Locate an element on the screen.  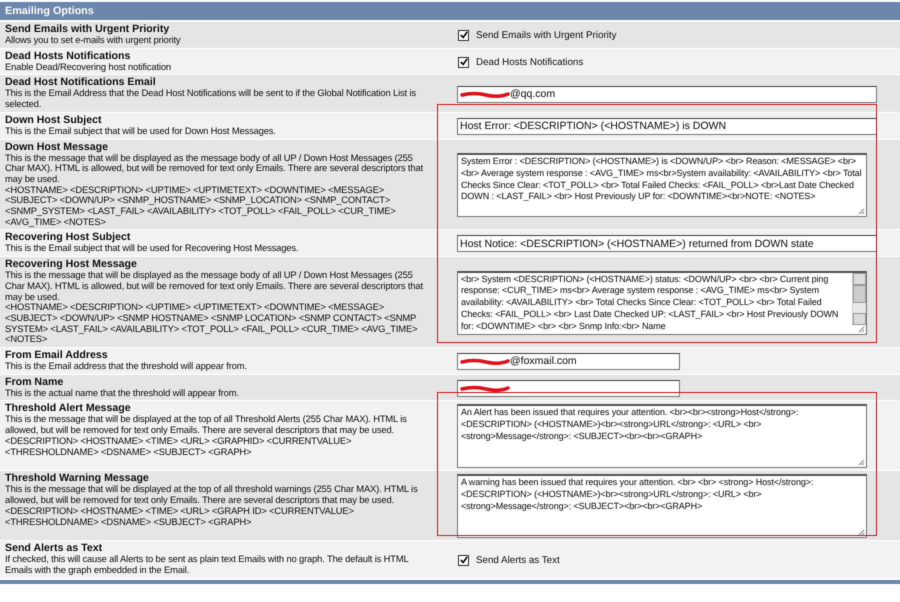
message-field: A warning has been issued that requires your attention. <br> <br> <strong> Host</strong>: <DESCRIPTION> (<HOSTNAME>)<br><strong>URL</strong>: <URL> <br> <strong>Message</strong>: <SUBJECT><br><br><GRAPH> is located at coordinates (662, 506).